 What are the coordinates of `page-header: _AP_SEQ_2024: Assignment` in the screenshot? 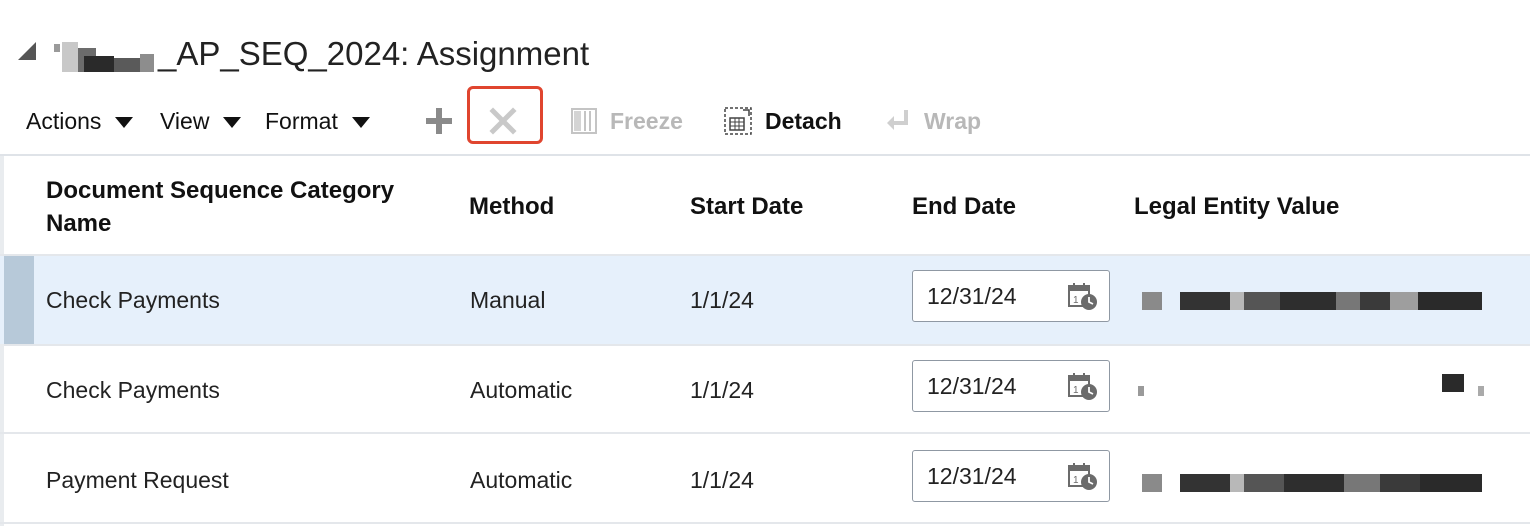 It's located at (321, 54).